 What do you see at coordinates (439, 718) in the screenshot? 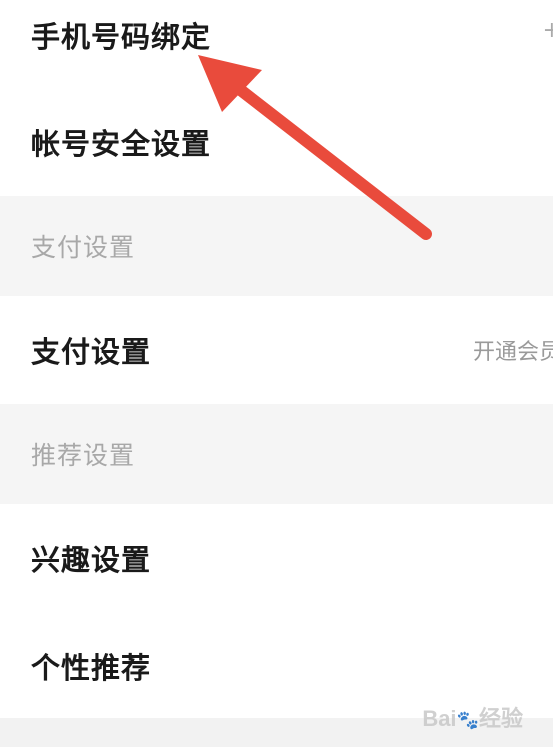
I see `watermark-brand: Bai` at bounding box center [439, 718].